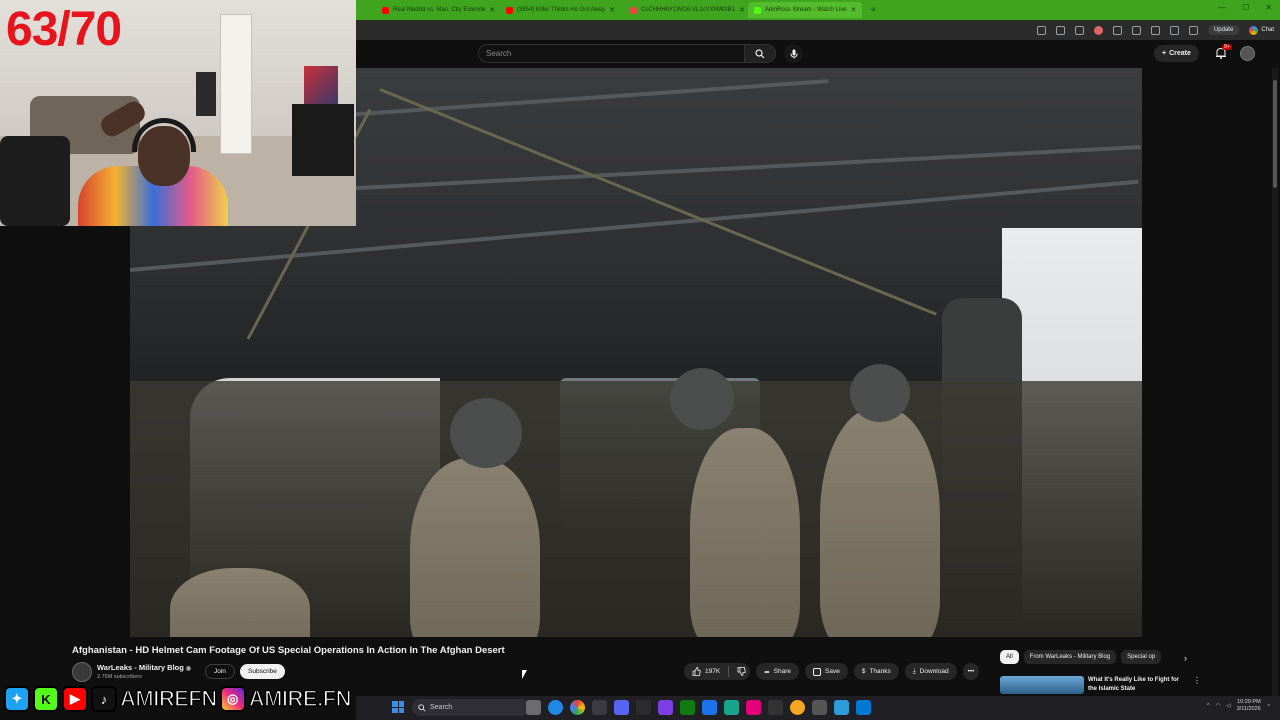 This screenshot has height=720, width=1280. I want to click on share-icon: ➦, so click(767, 672).